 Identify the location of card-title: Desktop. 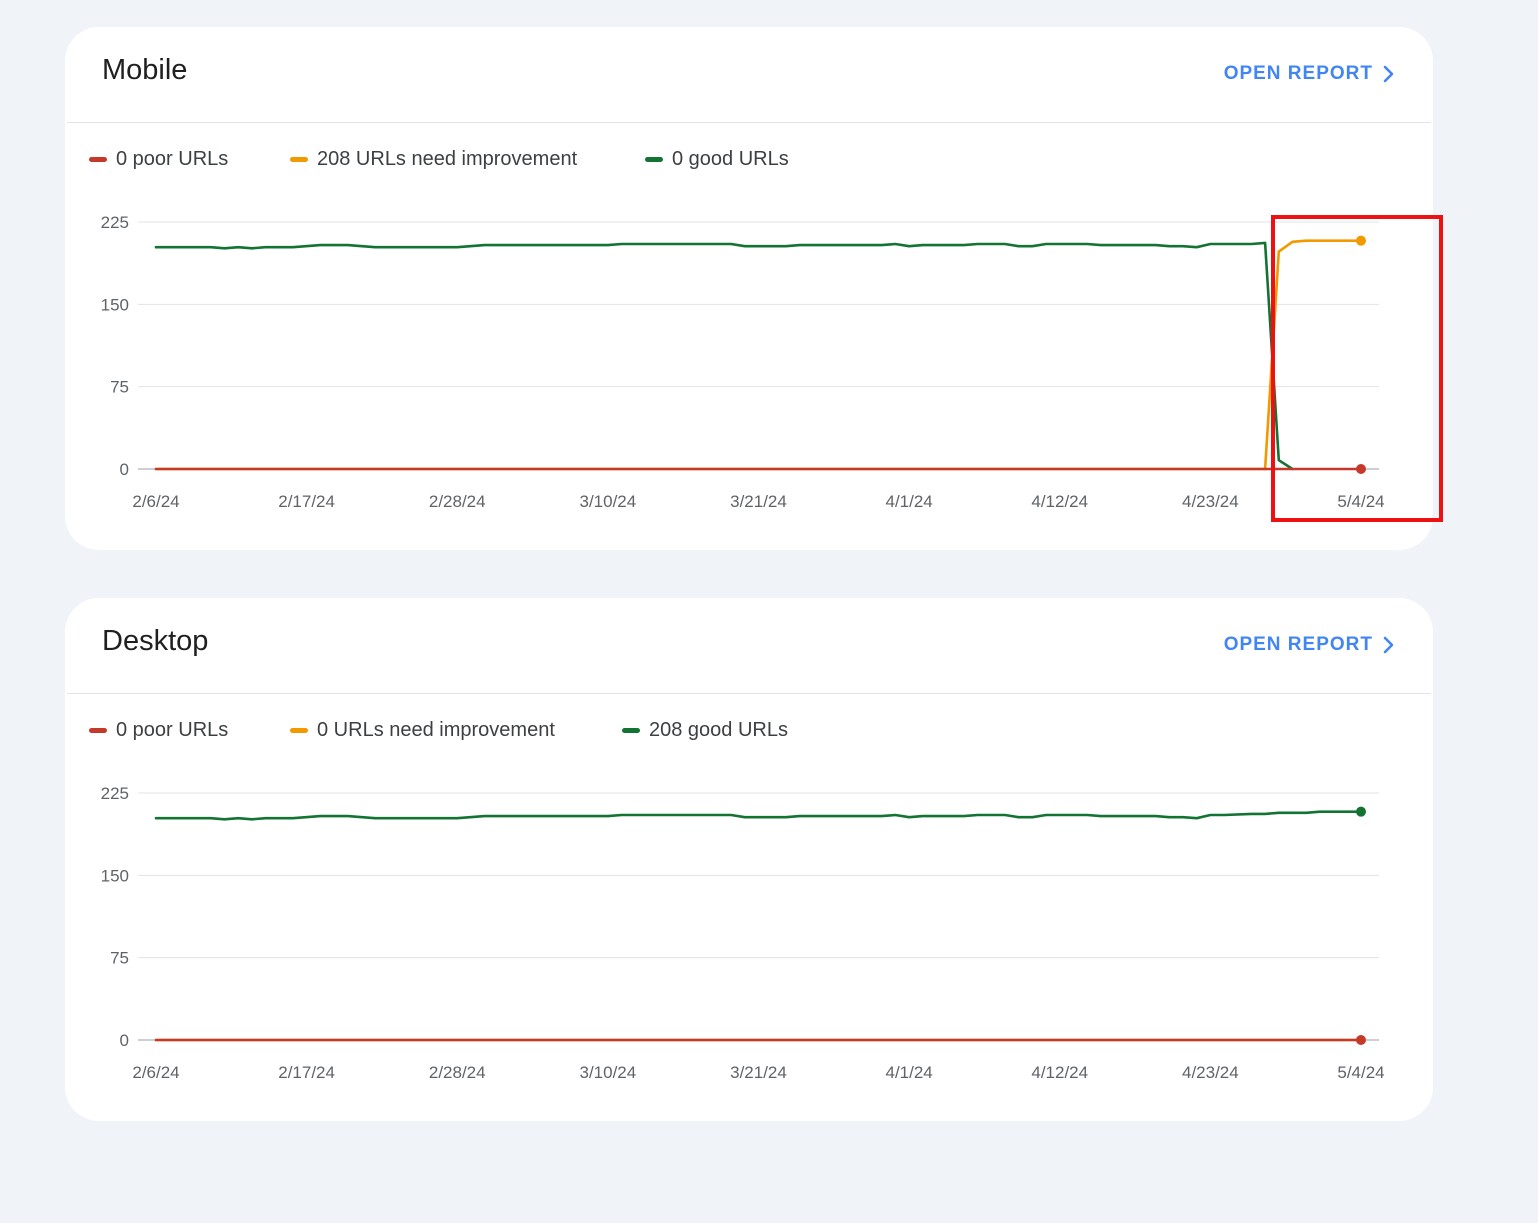
(155, 641).